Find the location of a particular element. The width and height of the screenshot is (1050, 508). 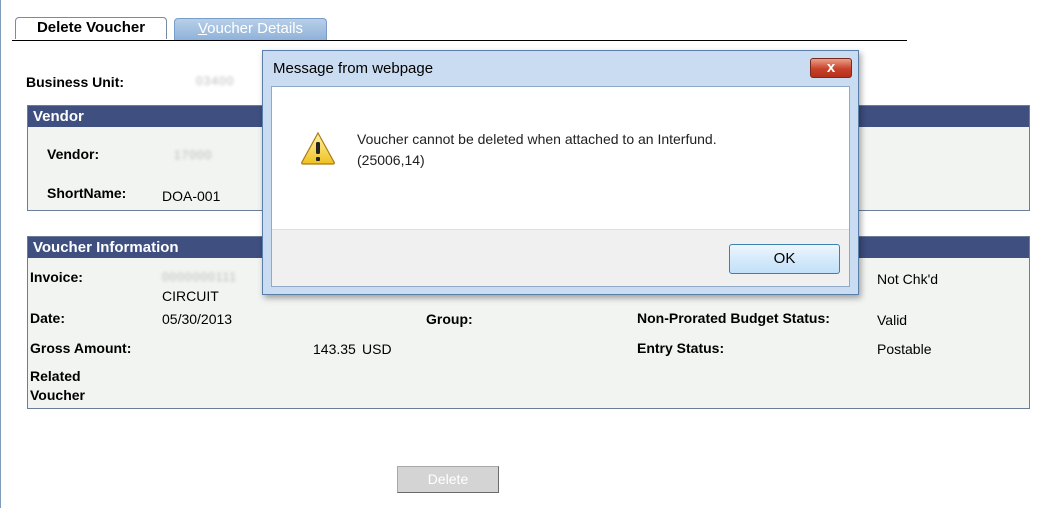

delete-button: Delete is located at coordinates (448, 479).